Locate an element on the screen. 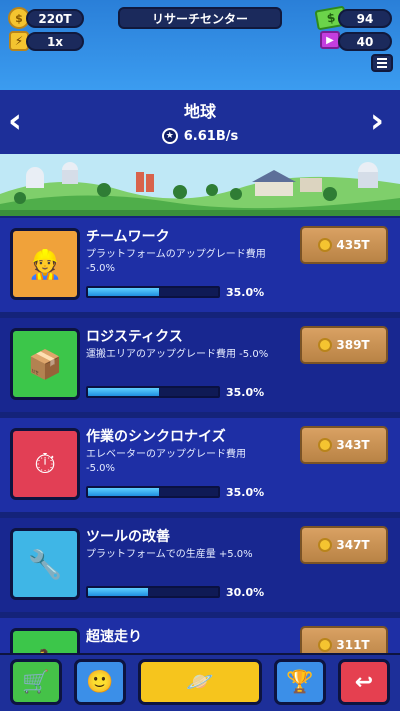 This screenshot has width=400, height=711. buy-upgrade-button: 311T is located at coordinates (344, 639).